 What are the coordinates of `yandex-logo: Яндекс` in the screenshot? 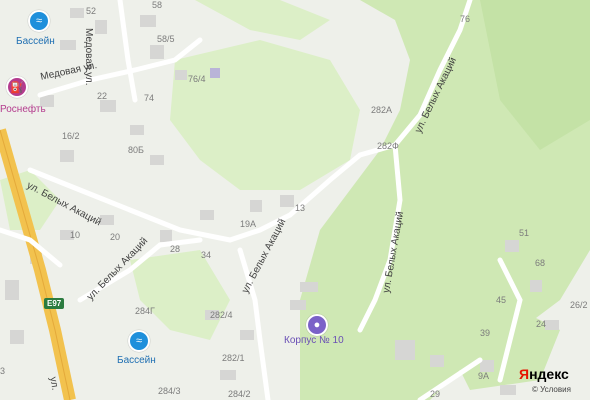 It's located at (544, 374).